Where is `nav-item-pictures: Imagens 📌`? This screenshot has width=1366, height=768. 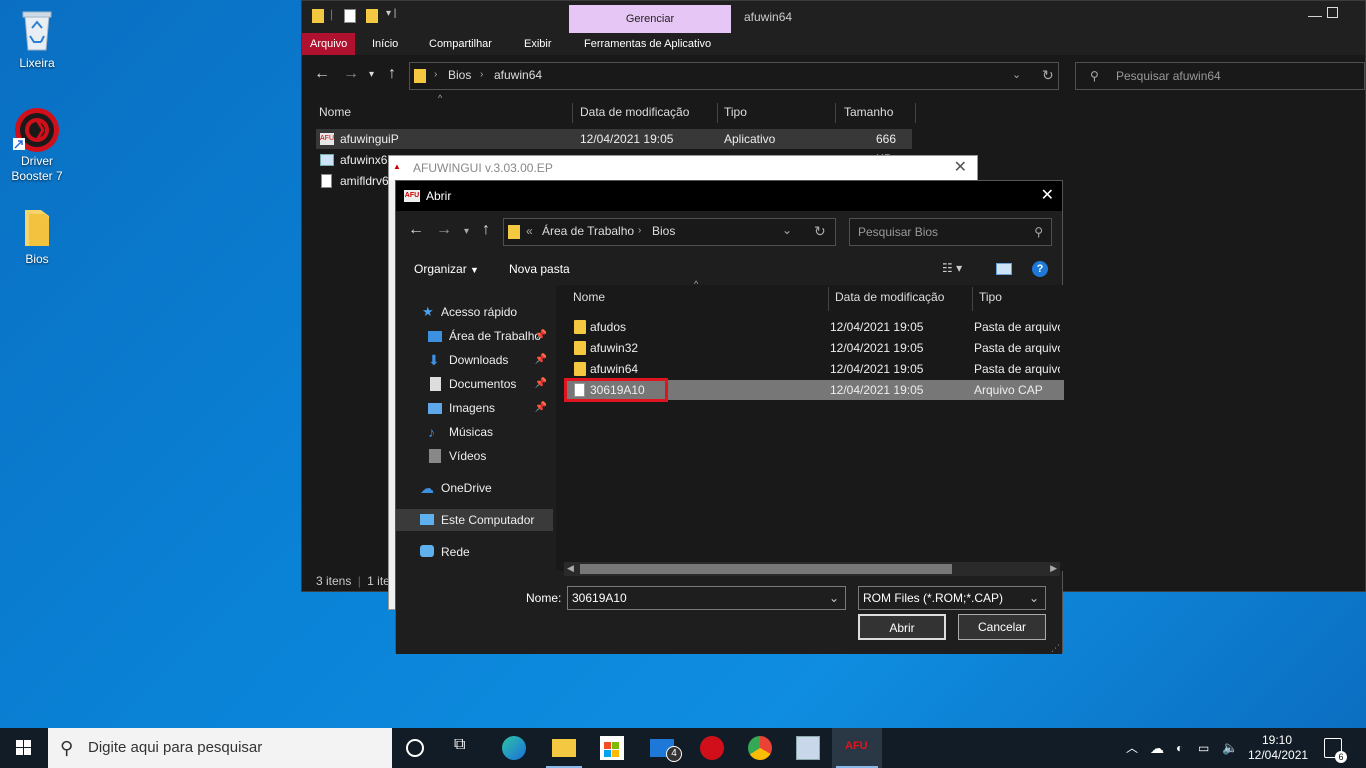
nav-item-pictures: Imagens 📌 is located at coordinates (474, 408).